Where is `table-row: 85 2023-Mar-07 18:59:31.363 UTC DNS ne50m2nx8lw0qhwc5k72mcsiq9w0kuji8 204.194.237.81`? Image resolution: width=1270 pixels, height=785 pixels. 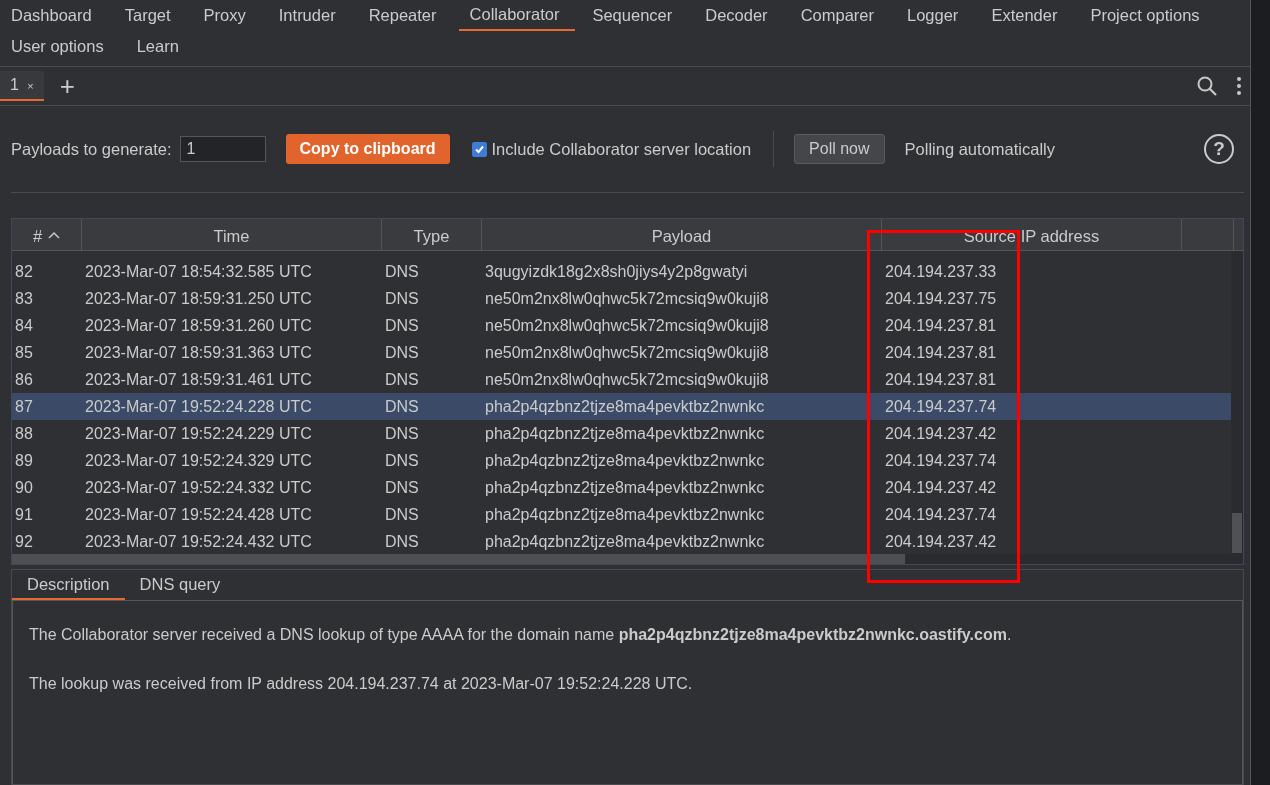 table-row: 85 2023-Mar-07 18:59:31.363 UTC DNS ne50m2nx8lw0qhwc5k72mcsiq9w0kuji8 204.194.237.81 is located at coordinates (621, 352).